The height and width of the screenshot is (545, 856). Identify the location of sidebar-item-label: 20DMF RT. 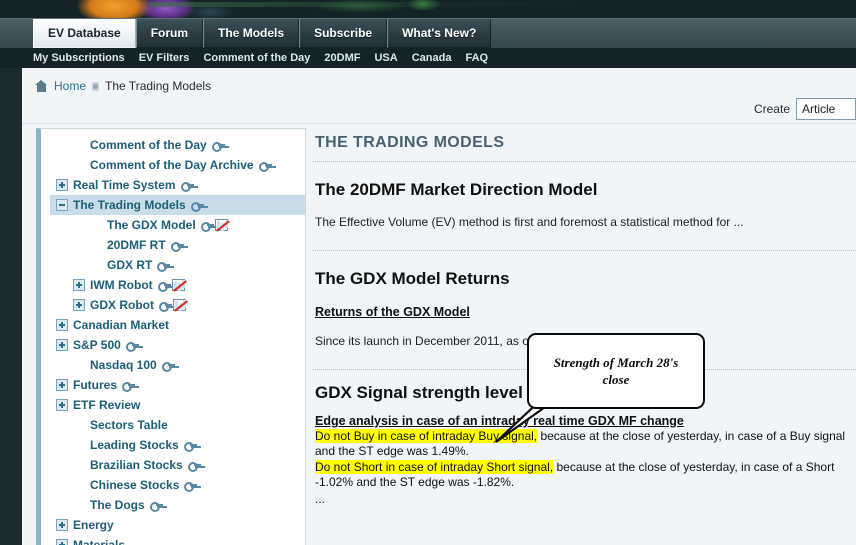
(136, 245).